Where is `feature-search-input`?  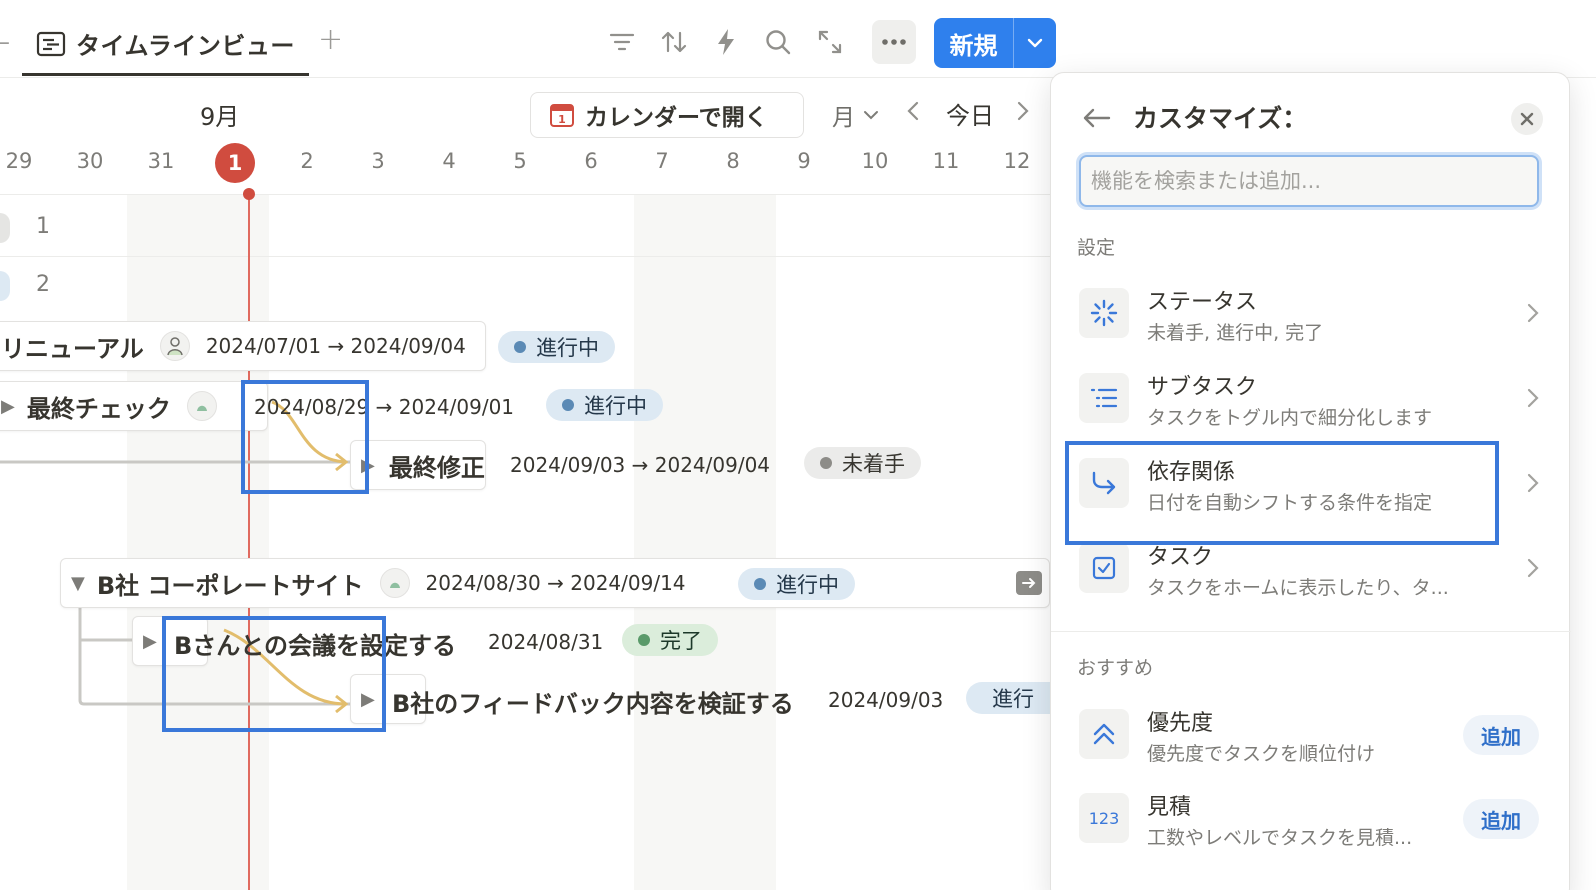 feature-search-input is located at coordinates (1309, 181).